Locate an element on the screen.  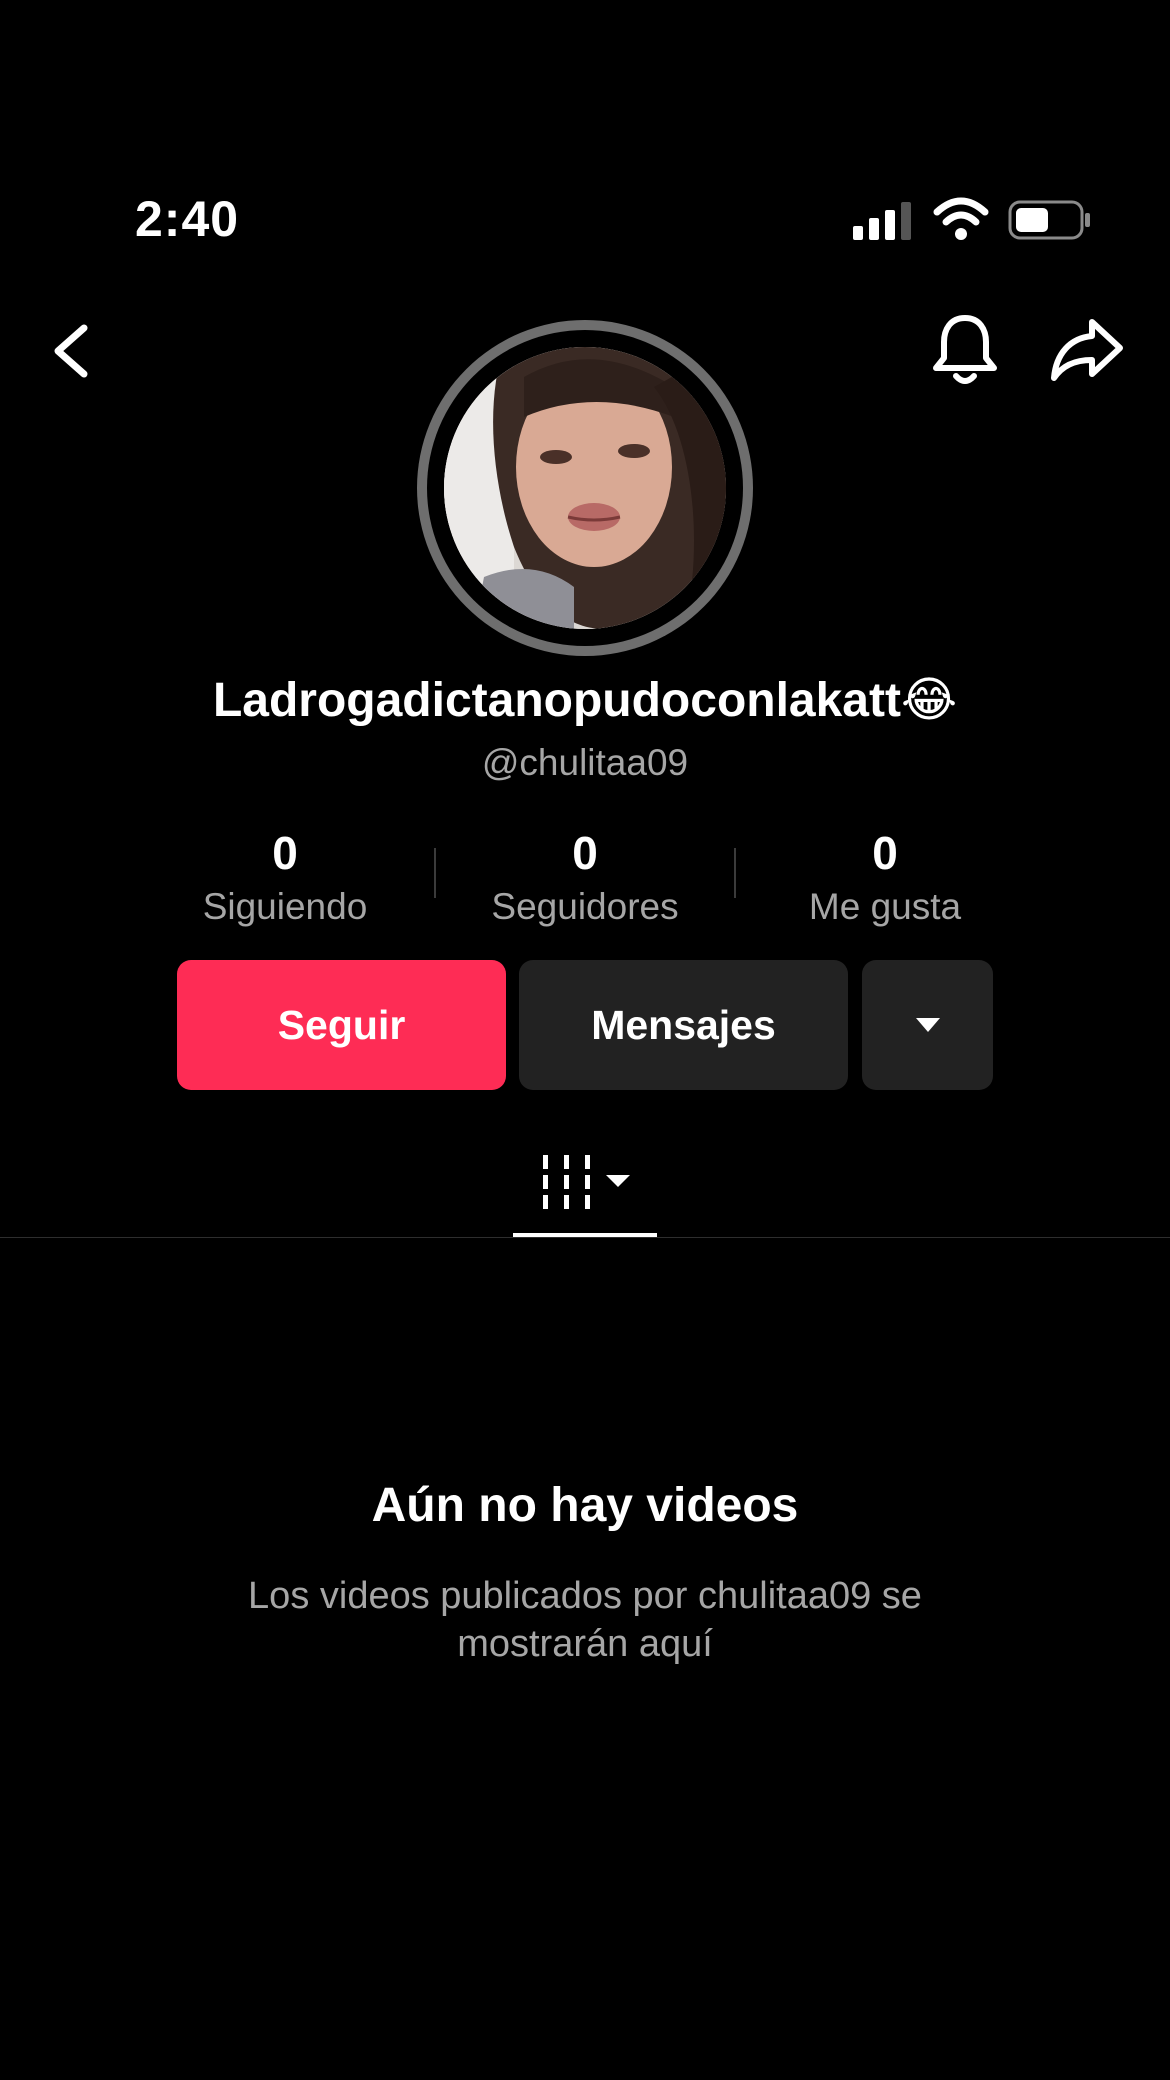
messages-button: Mensajes is located at coordinates (683, 1025).